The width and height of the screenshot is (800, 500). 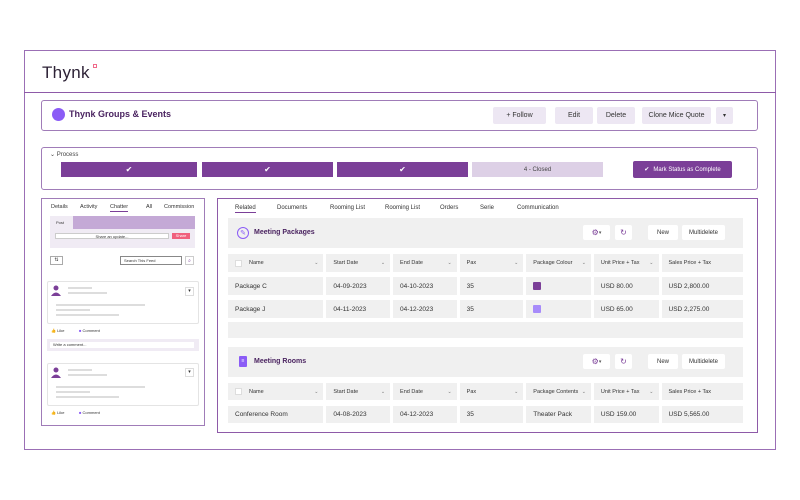 I want to click on cell-pax-text: 35, so click(x=470, y=309).